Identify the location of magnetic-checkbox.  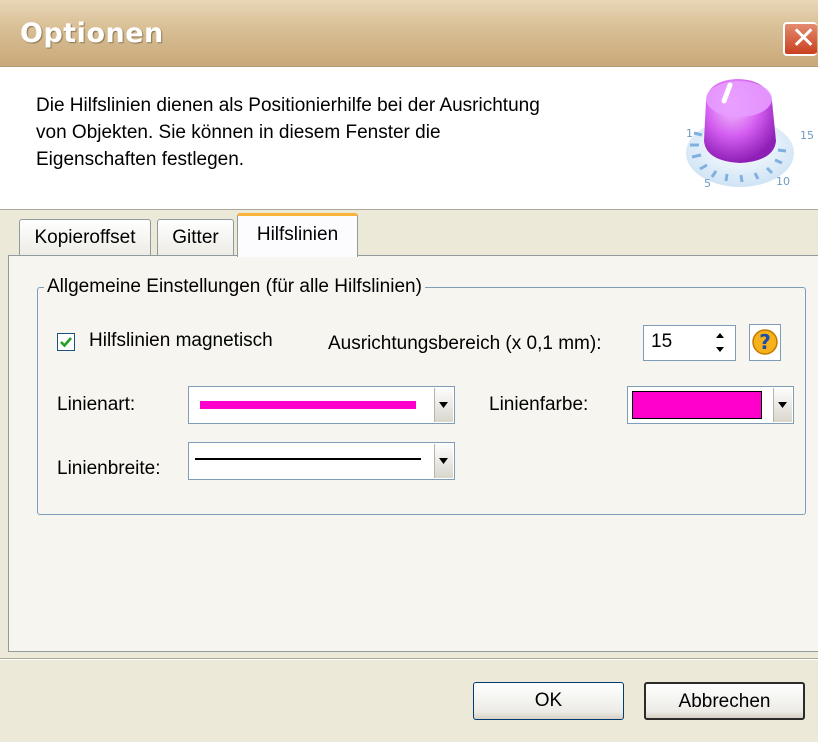
(66, 342).